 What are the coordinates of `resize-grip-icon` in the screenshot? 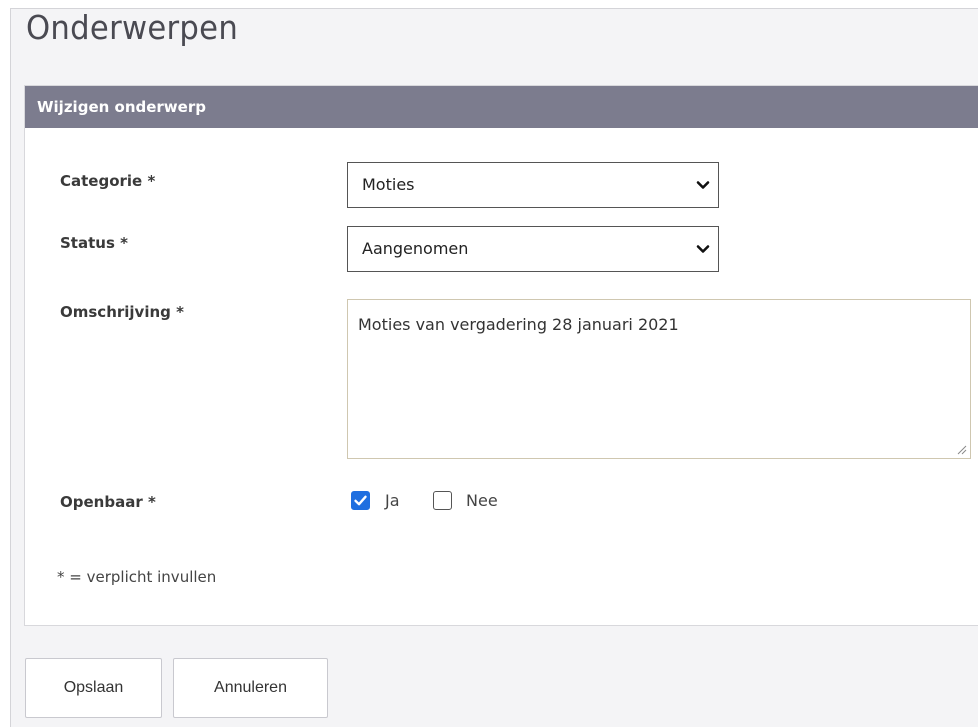 It's located at (962, 450).